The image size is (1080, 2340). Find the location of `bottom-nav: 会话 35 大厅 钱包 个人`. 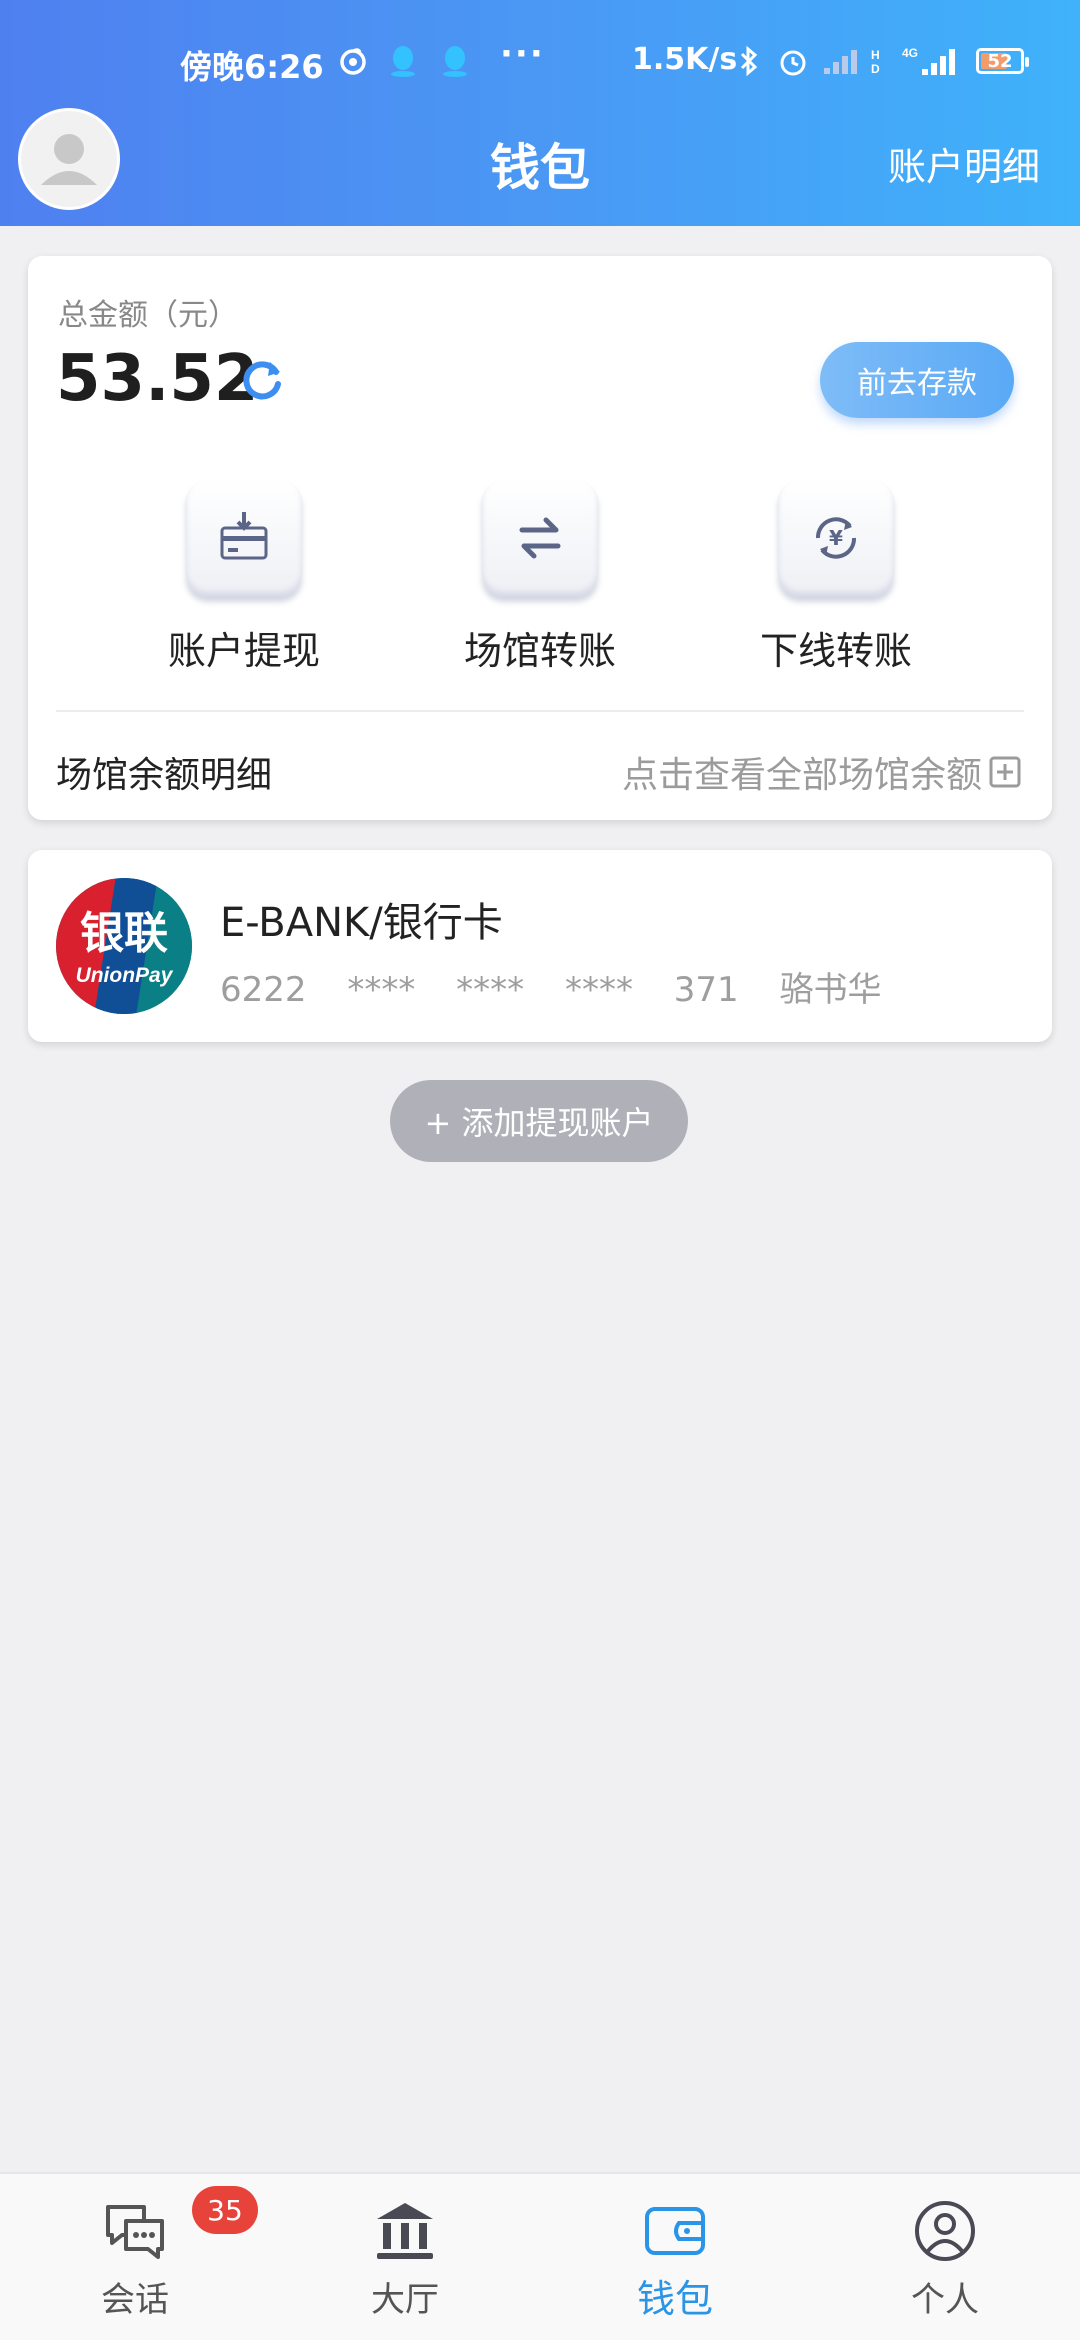

bottom-nav: 会话 35 大厅 钱包 个人 is located at coordinates (540, 2256).